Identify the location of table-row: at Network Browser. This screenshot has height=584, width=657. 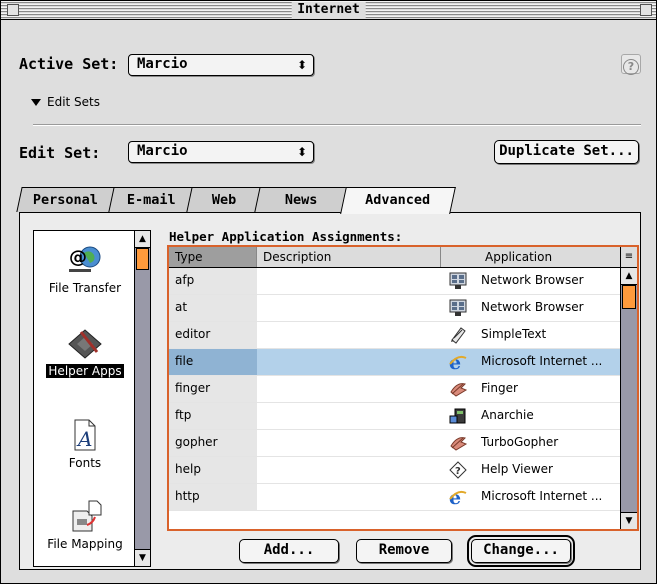
(395, 308).